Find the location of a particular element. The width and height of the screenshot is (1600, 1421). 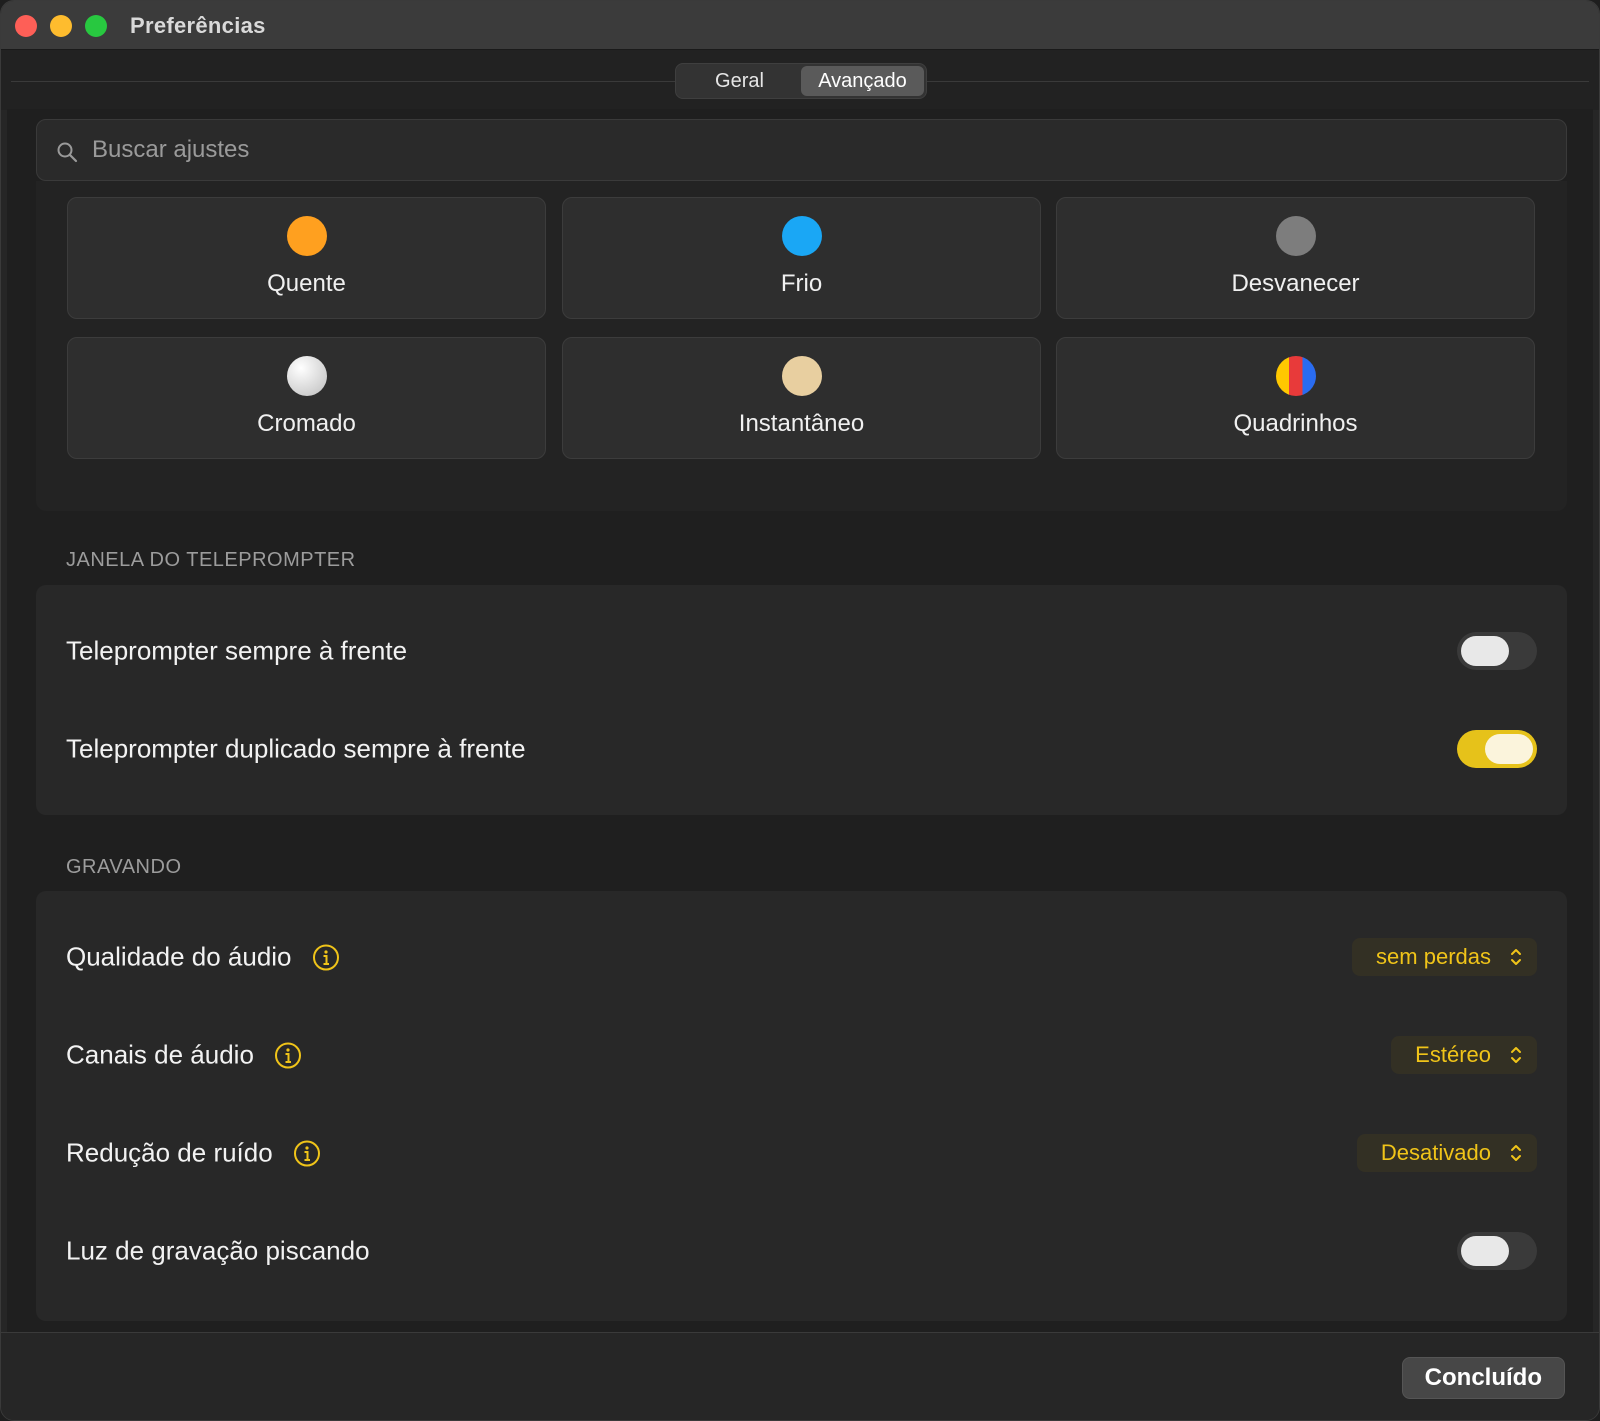

theme-label: Instantâneo is located at coordinates (801, 423).